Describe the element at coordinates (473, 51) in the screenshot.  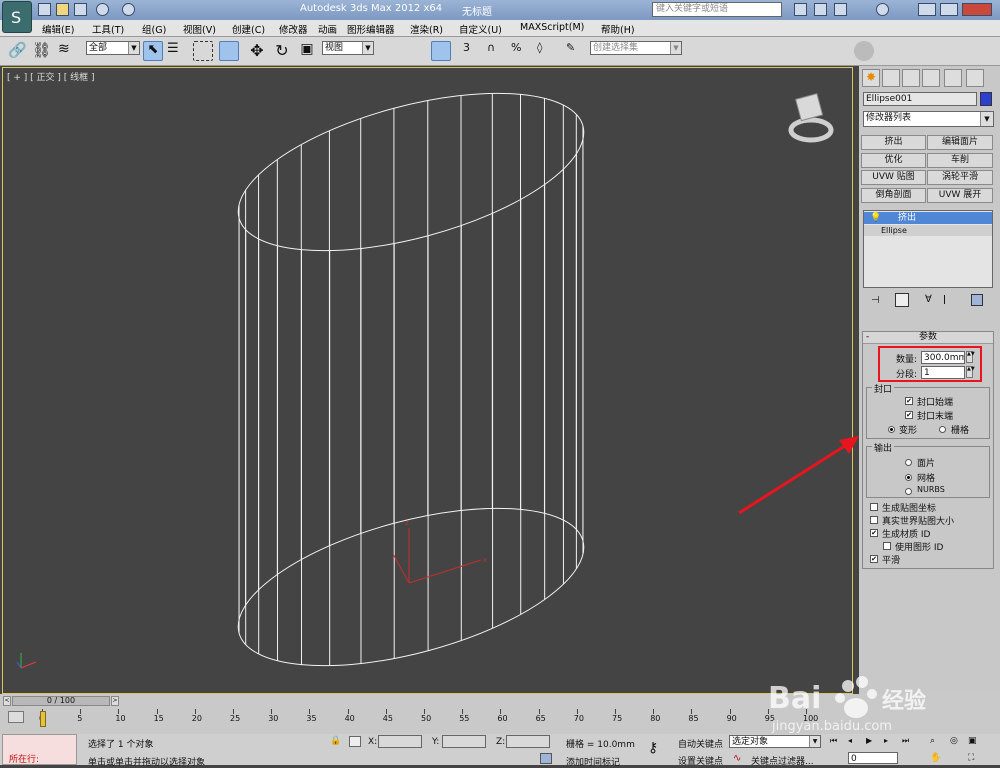
I see `snaps-toggle-icon: 3` at that location.